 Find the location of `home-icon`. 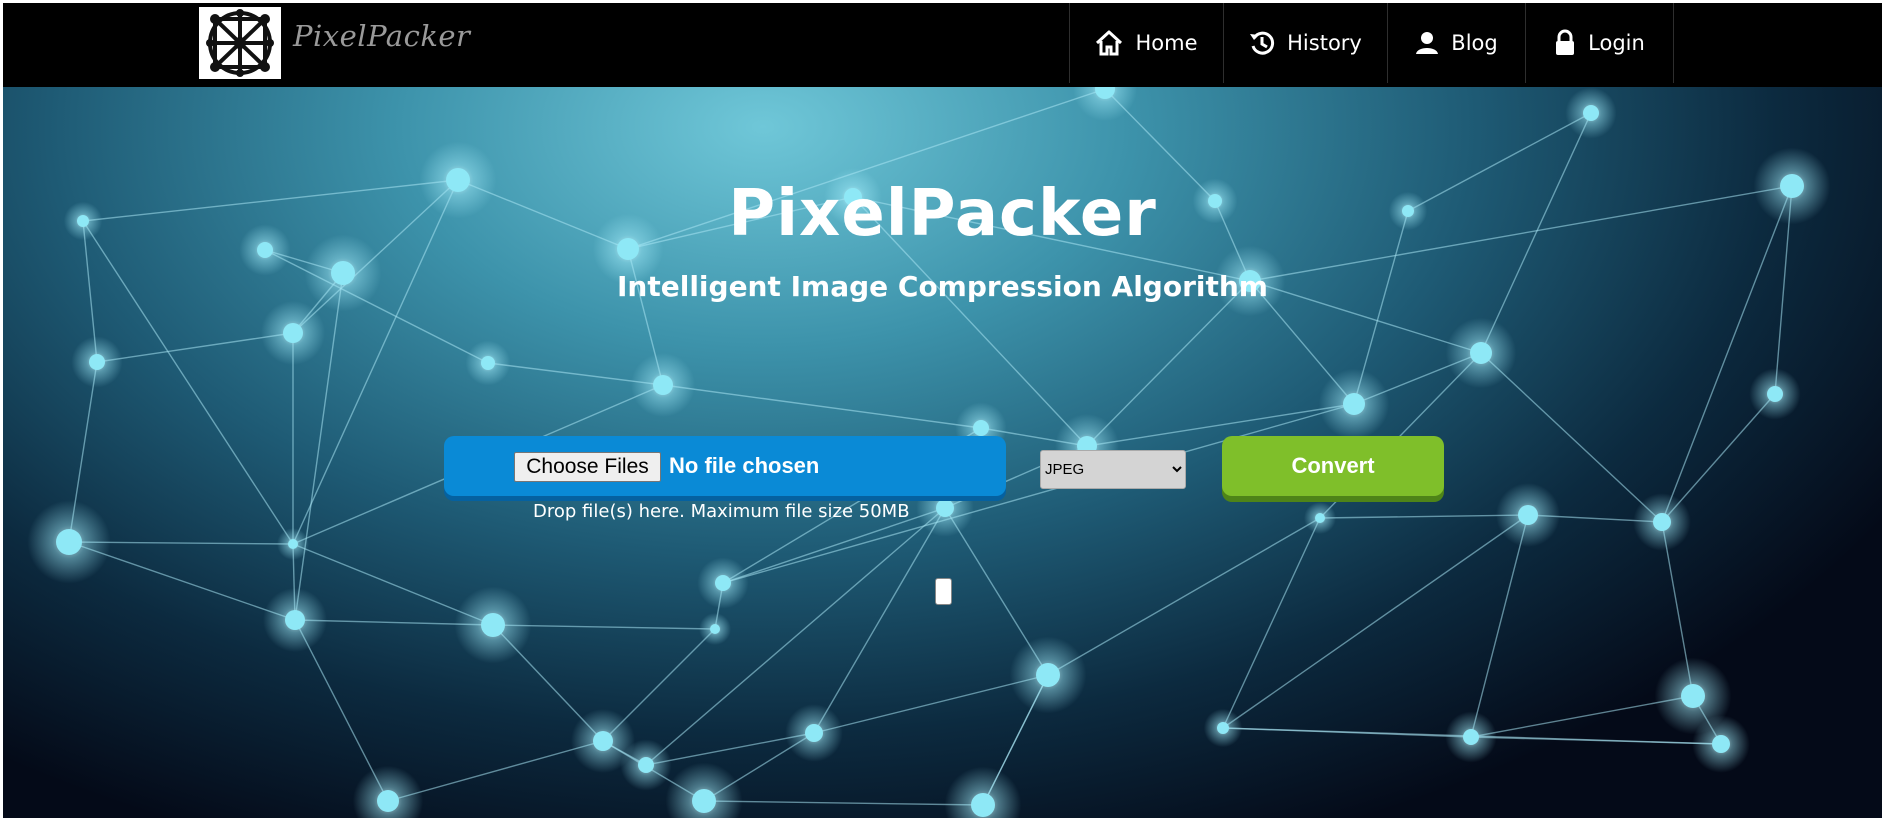

home-icon is located at coordinates (1109, 43).